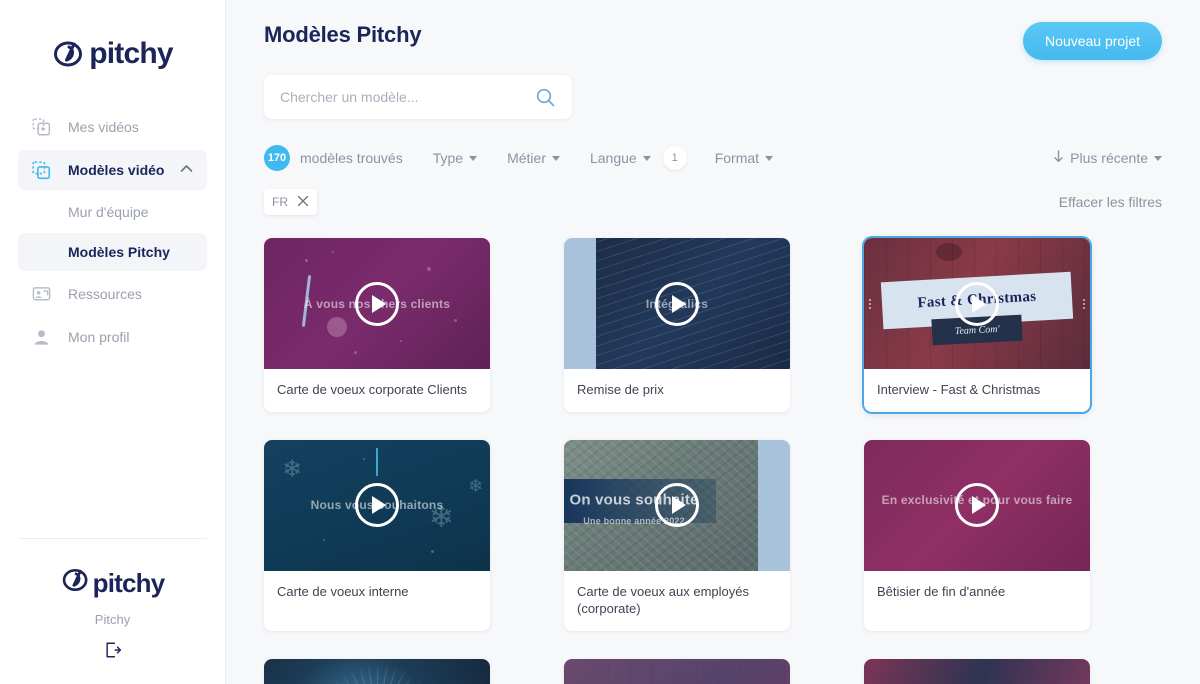 The height and width of the screenshot is (684, 1200). What do you see at coordinates (343, 591) in the screenshot?
I see `template-title: Carte de voeux interne` at bounding box center [343, 591].